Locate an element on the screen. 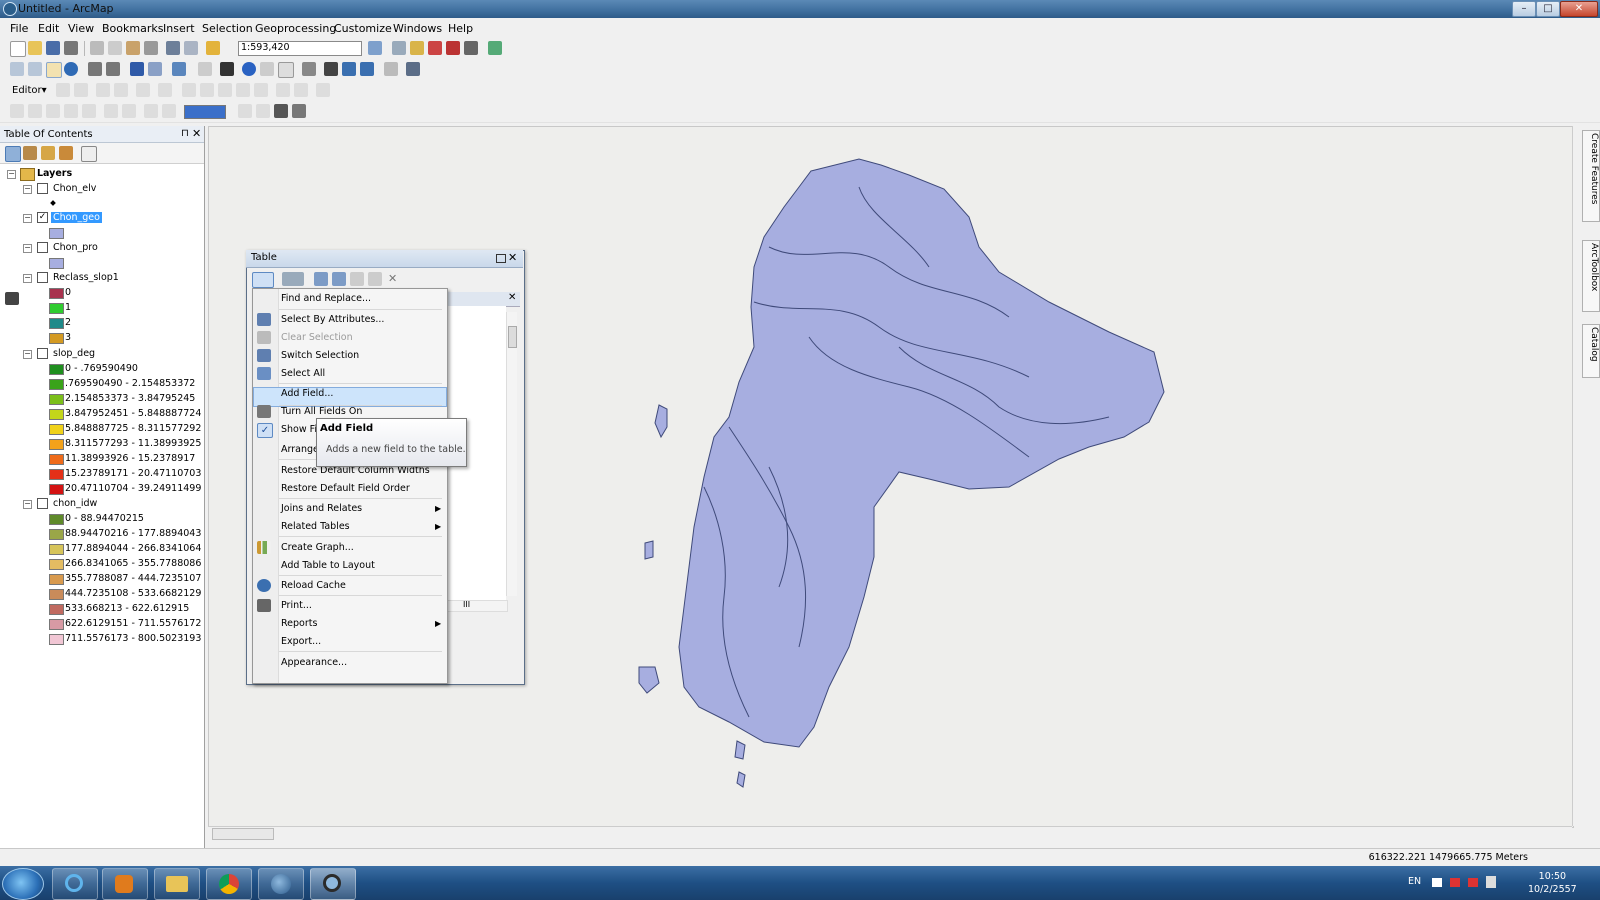 The height and width of the screenshot is (900, 1600). menu-bookmarks: Bookmarks is located at coordinates (132, 28).